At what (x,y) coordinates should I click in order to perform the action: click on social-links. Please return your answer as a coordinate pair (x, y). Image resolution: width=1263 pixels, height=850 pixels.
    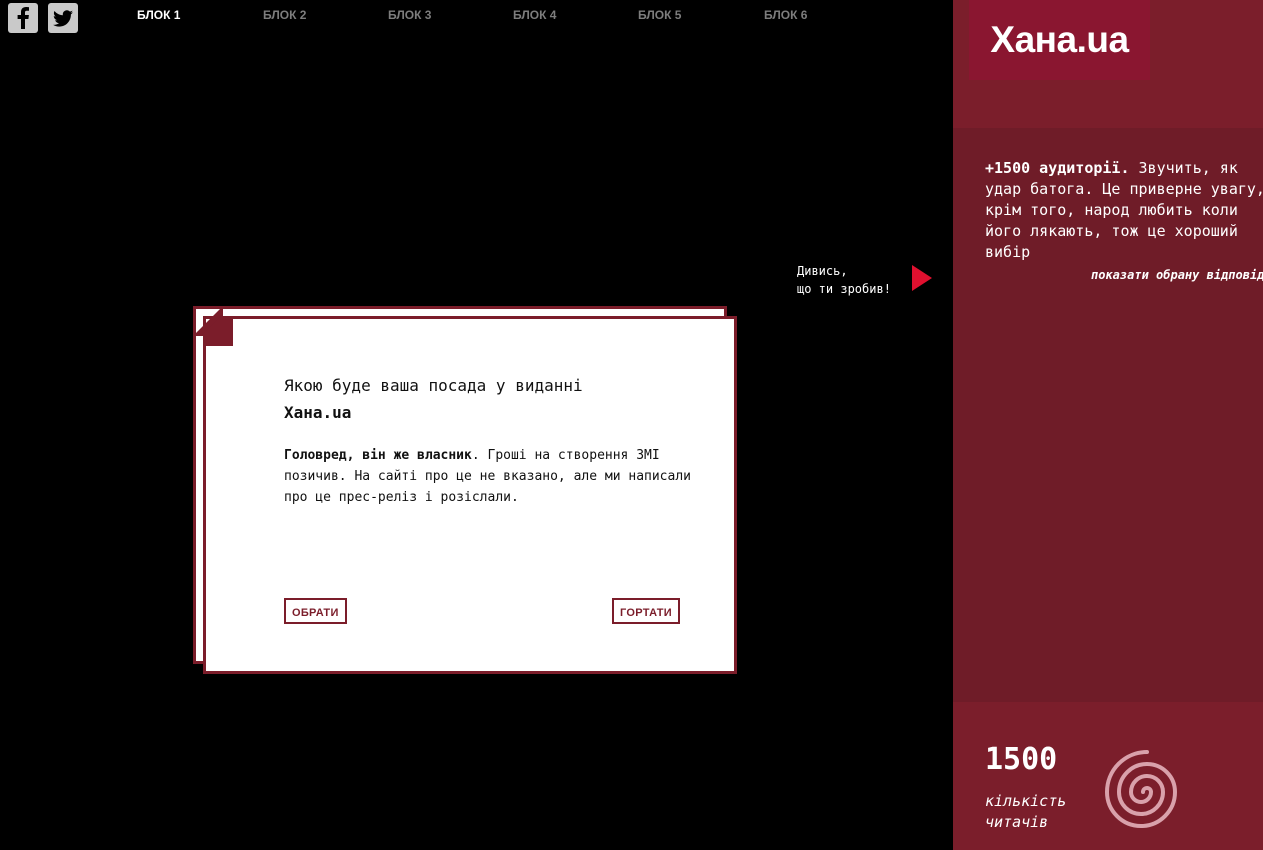
    Looking at the image, I should click on (43, 18).